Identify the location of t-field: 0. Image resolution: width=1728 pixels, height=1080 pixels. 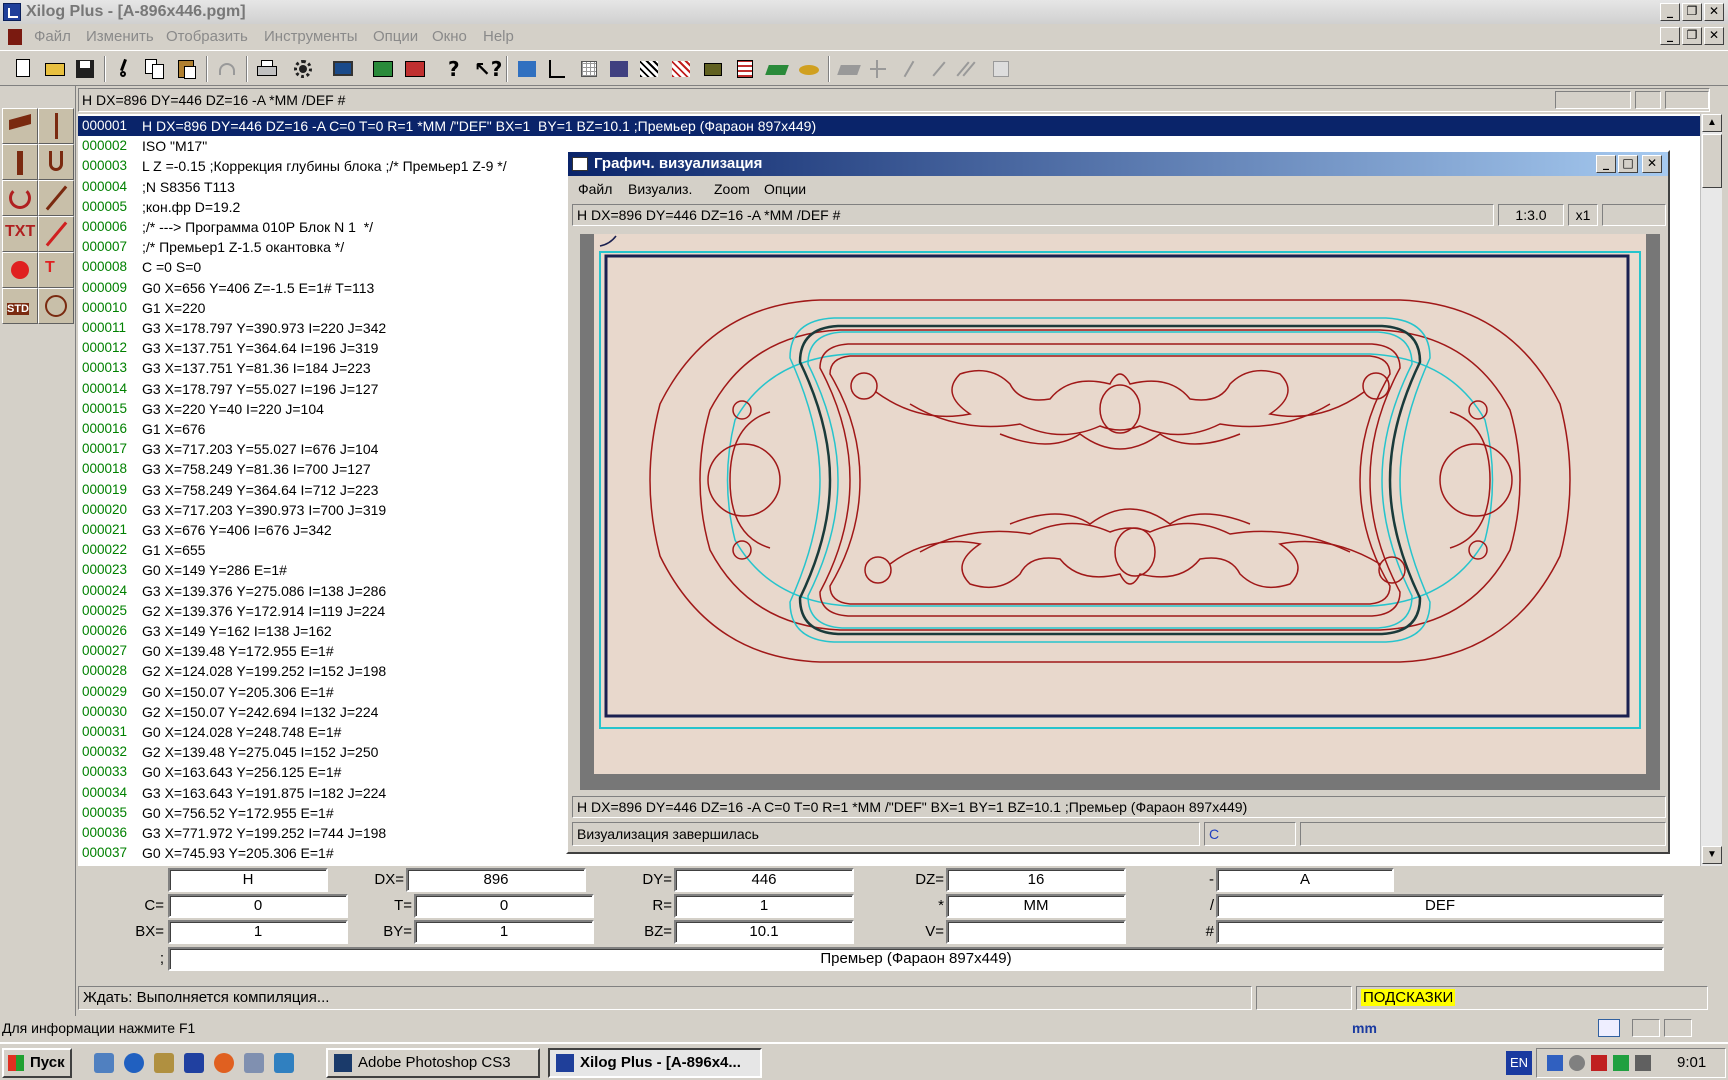
(504, 906).